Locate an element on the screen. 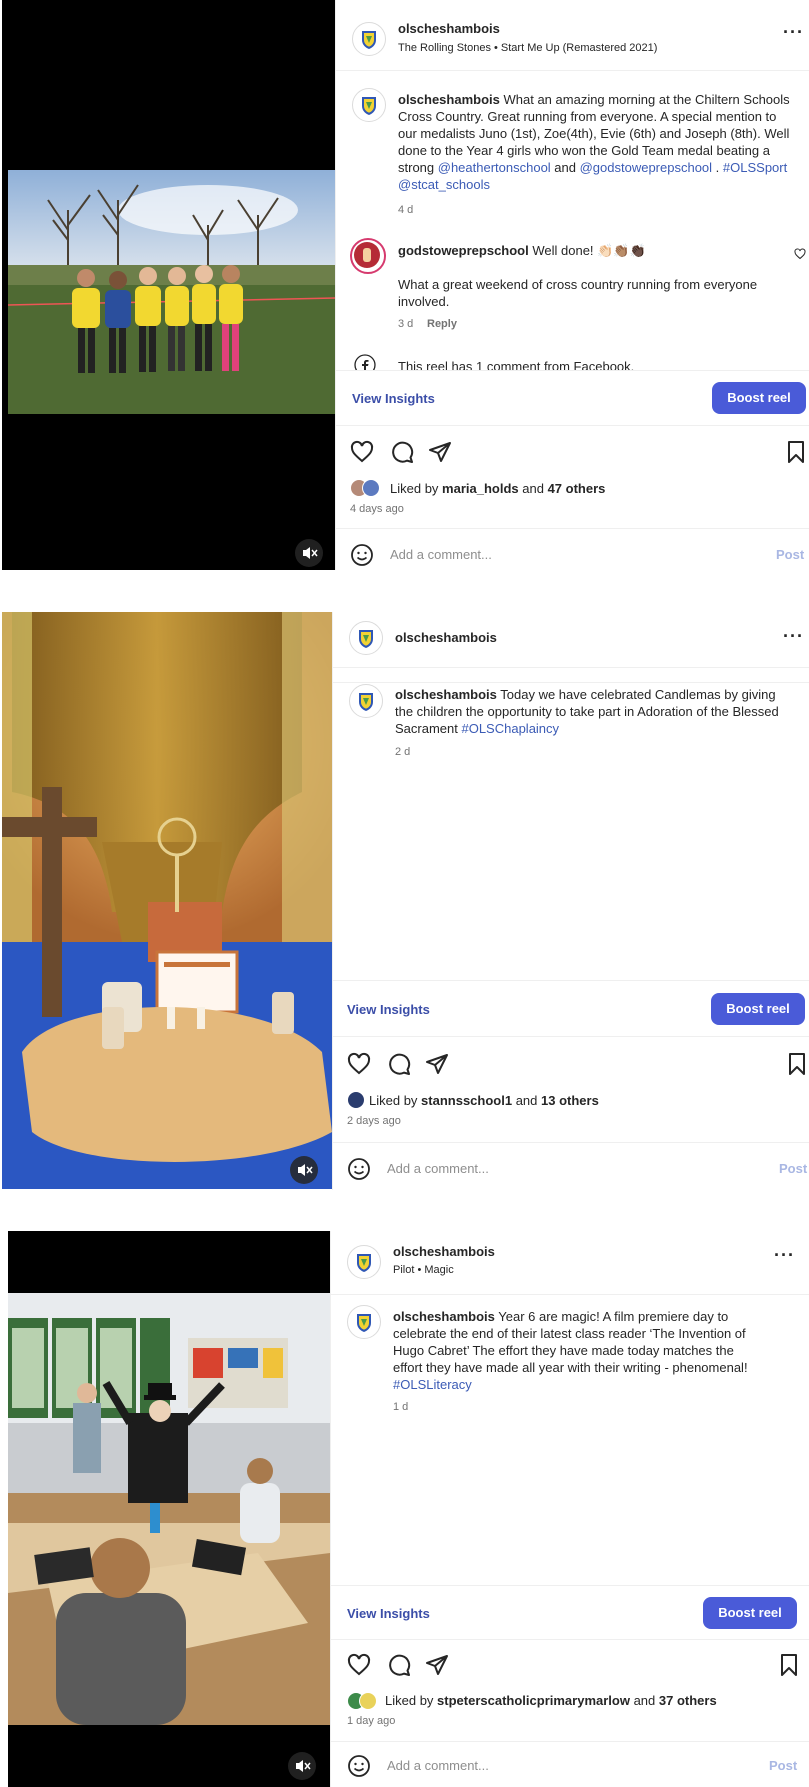  post-age: 1 day ago is located at coordinates (371, 1721).